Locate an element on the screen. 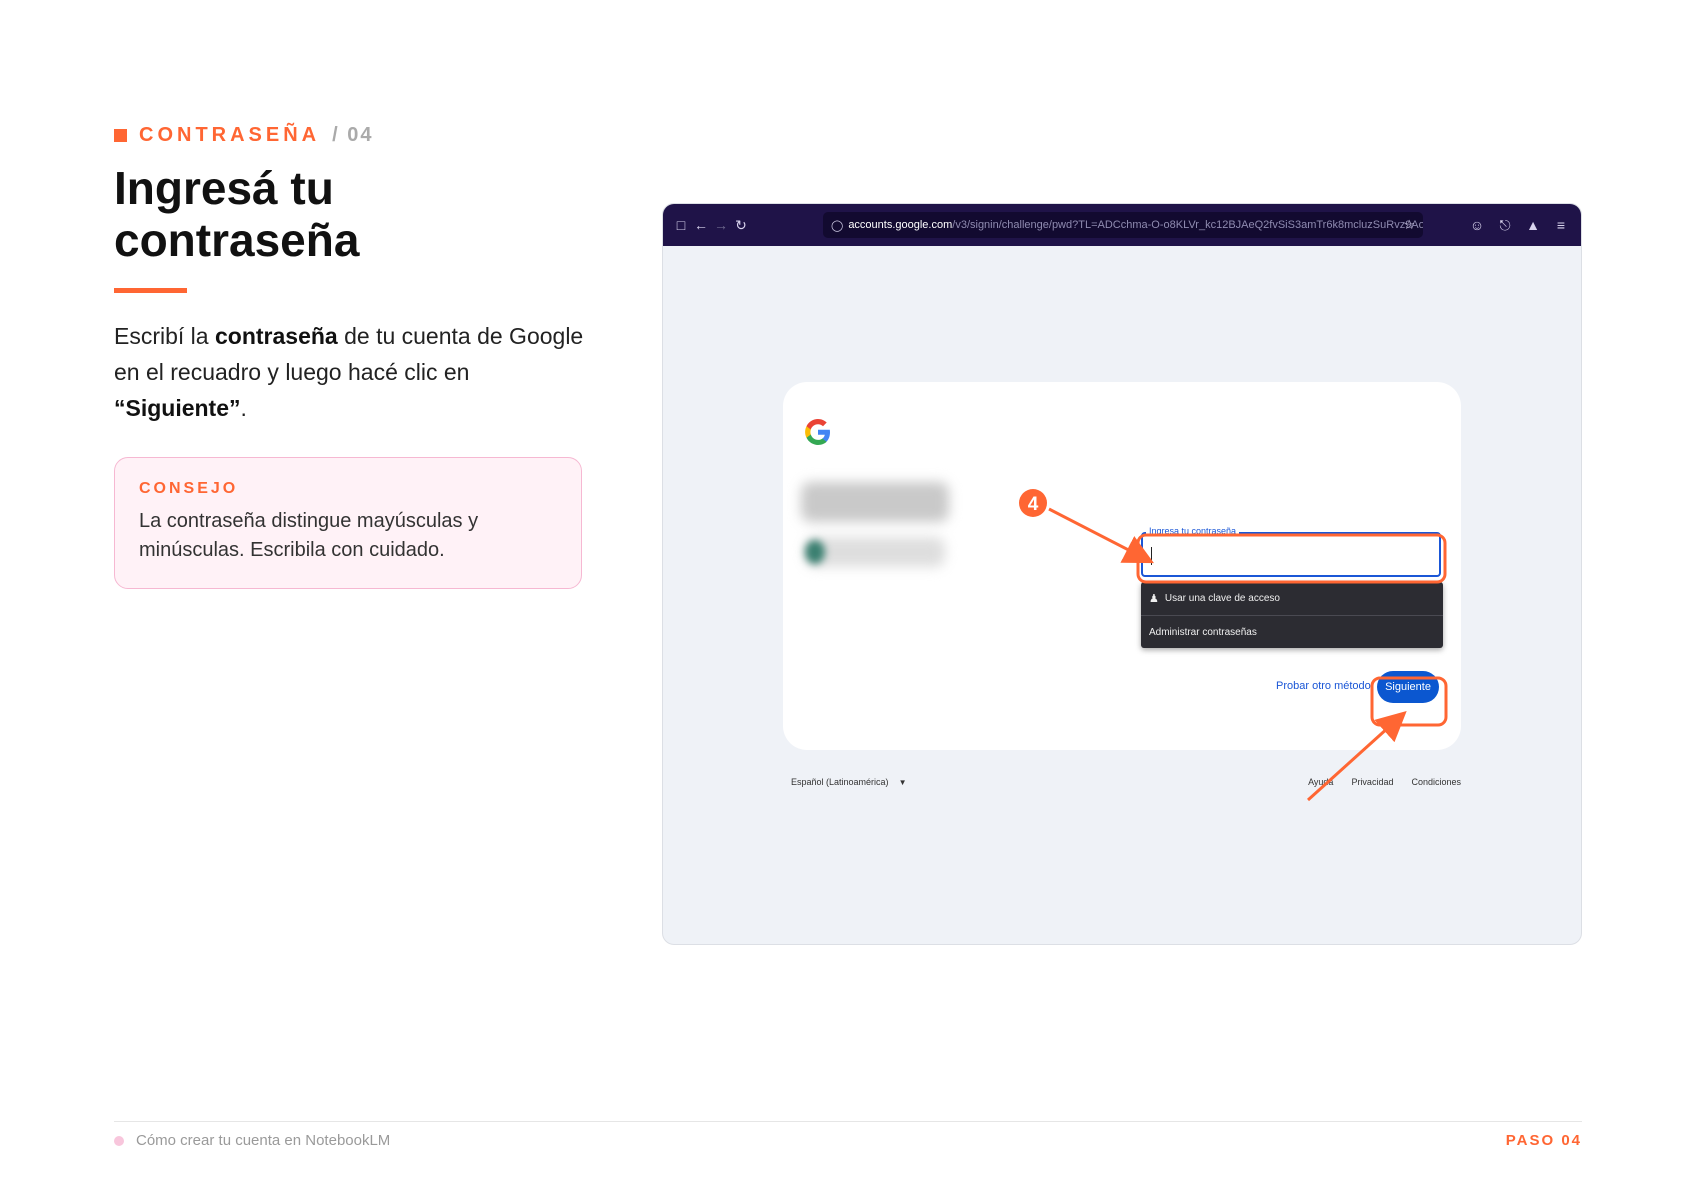  desc-text-1: Escribí la is located at coordinates (164, 336).